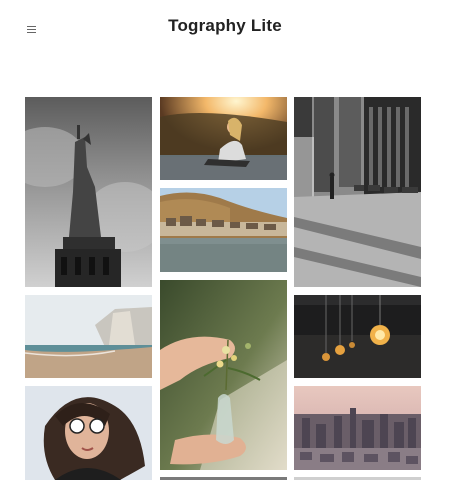 The width and height of the screenshot is (450, 480). I want to click on gallery-photo-hands-holding-flower-vase, so click(223, 375).